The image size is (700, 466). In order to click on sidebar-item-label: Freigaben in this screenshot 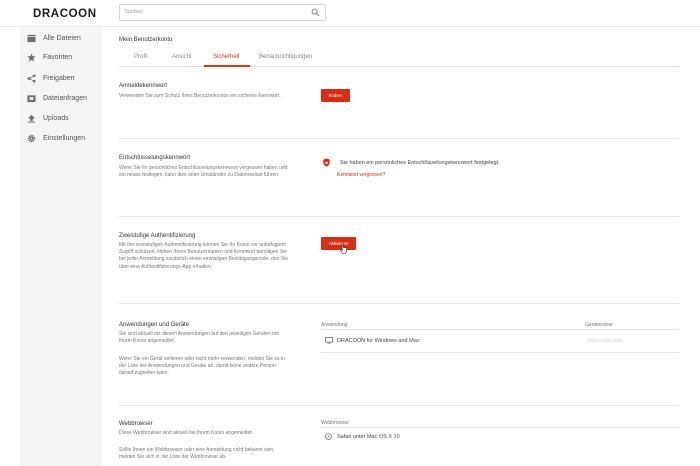, I will do `click(59, 78)`.